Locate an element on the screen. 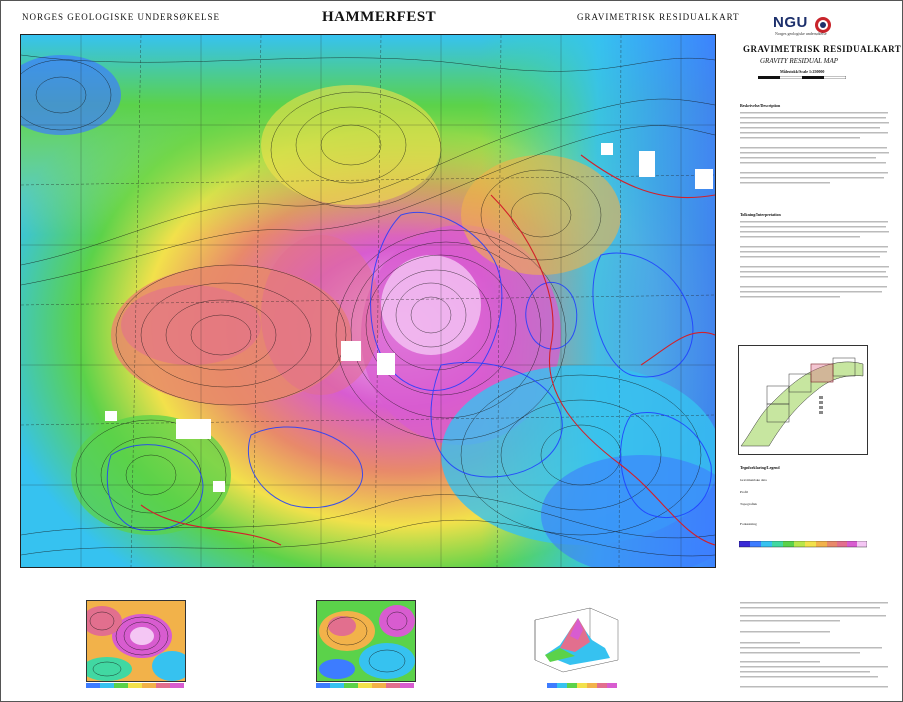 Image resolution: width=903 pixels, height=702 pixels. header-institution: NORGES GEOLOGISKE UNDERSØKELSE is located at coordinates (121, 17).